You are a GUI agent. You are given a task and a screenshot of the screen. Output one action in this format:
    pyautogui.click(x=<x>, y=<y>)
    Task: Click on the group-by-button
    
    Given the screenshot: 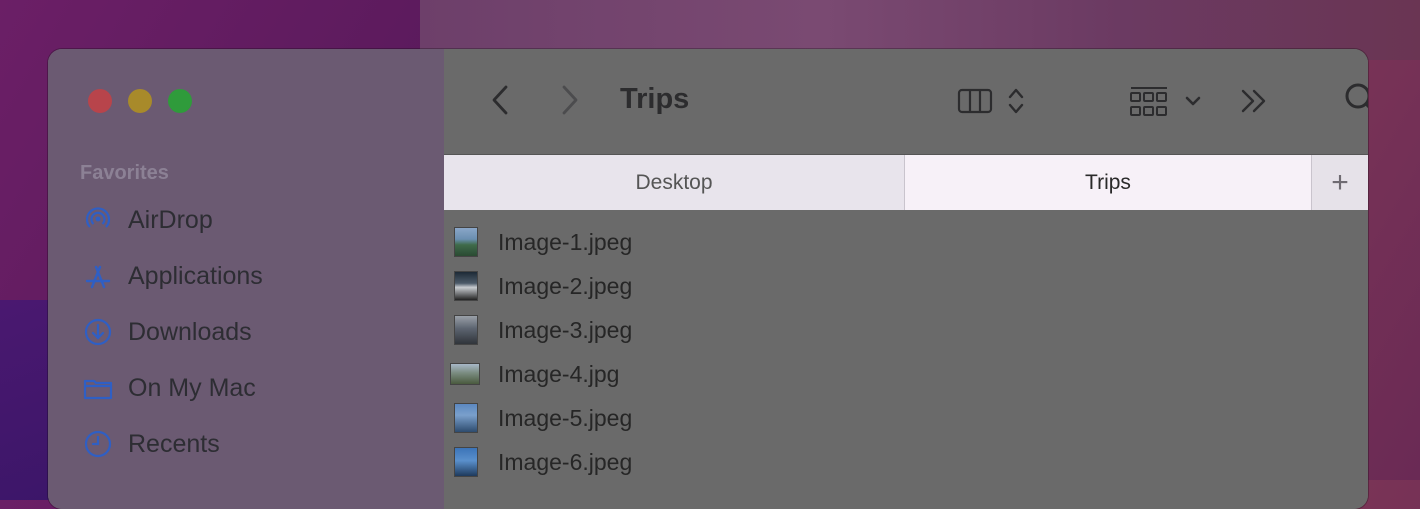 What is the action you would take?
    pyautogui.click(x=1166, y=101)
    